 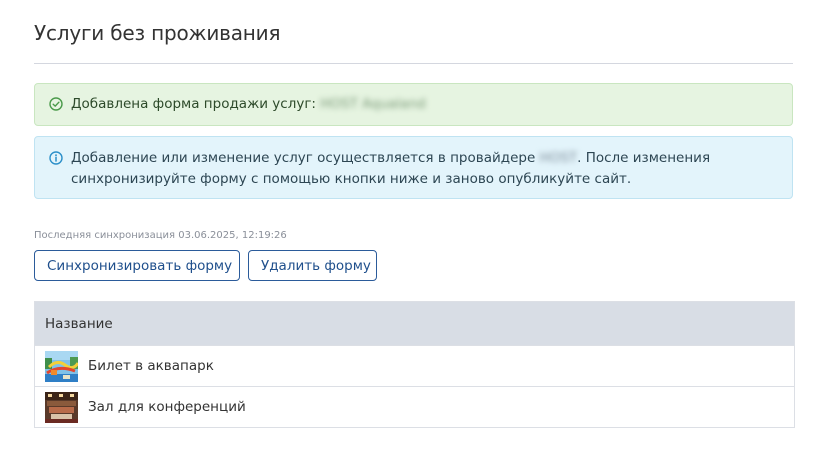 What do you see at coordinates (151, 366) in the screenshot?
I see `service-name: Билет в аквапарк` at bounding box center [151, 366].